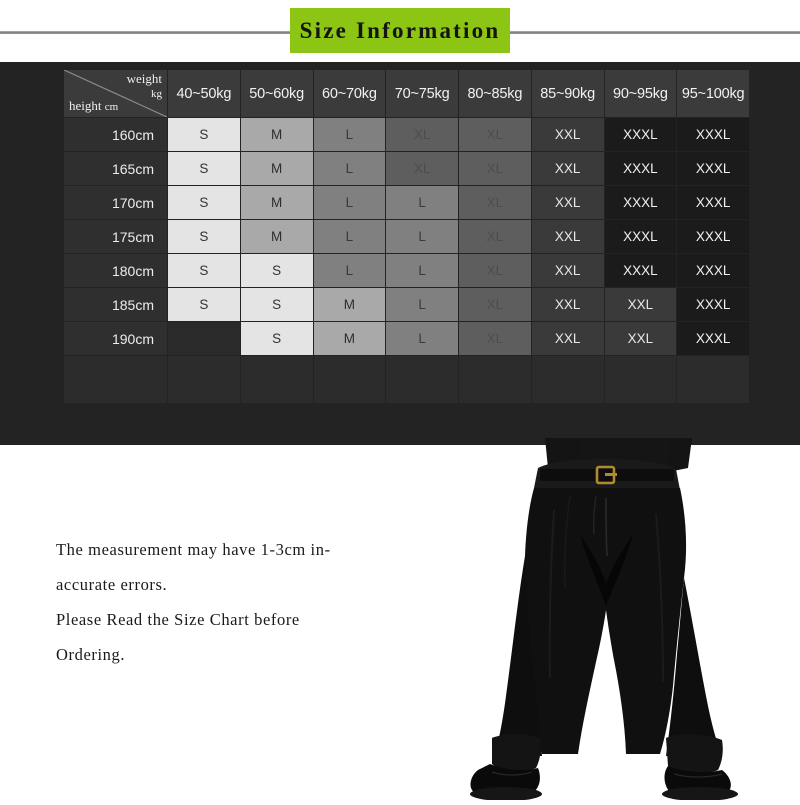 This screenshot has height=805, width=800. I want to click on weight-axis-text: weight, so click(144, 78).